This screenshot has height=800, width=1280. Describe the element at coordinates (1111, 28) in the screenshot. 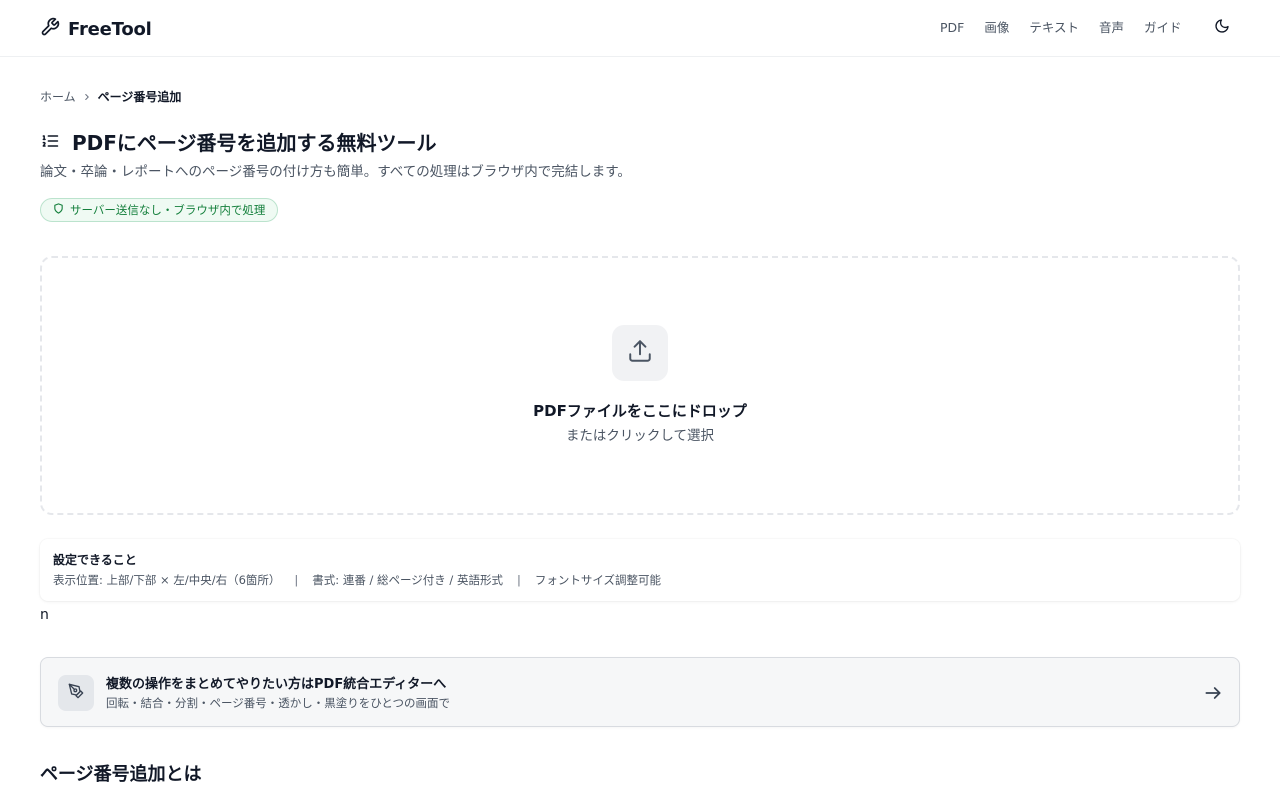

I see `nav-item-audio: 音声` at that location.